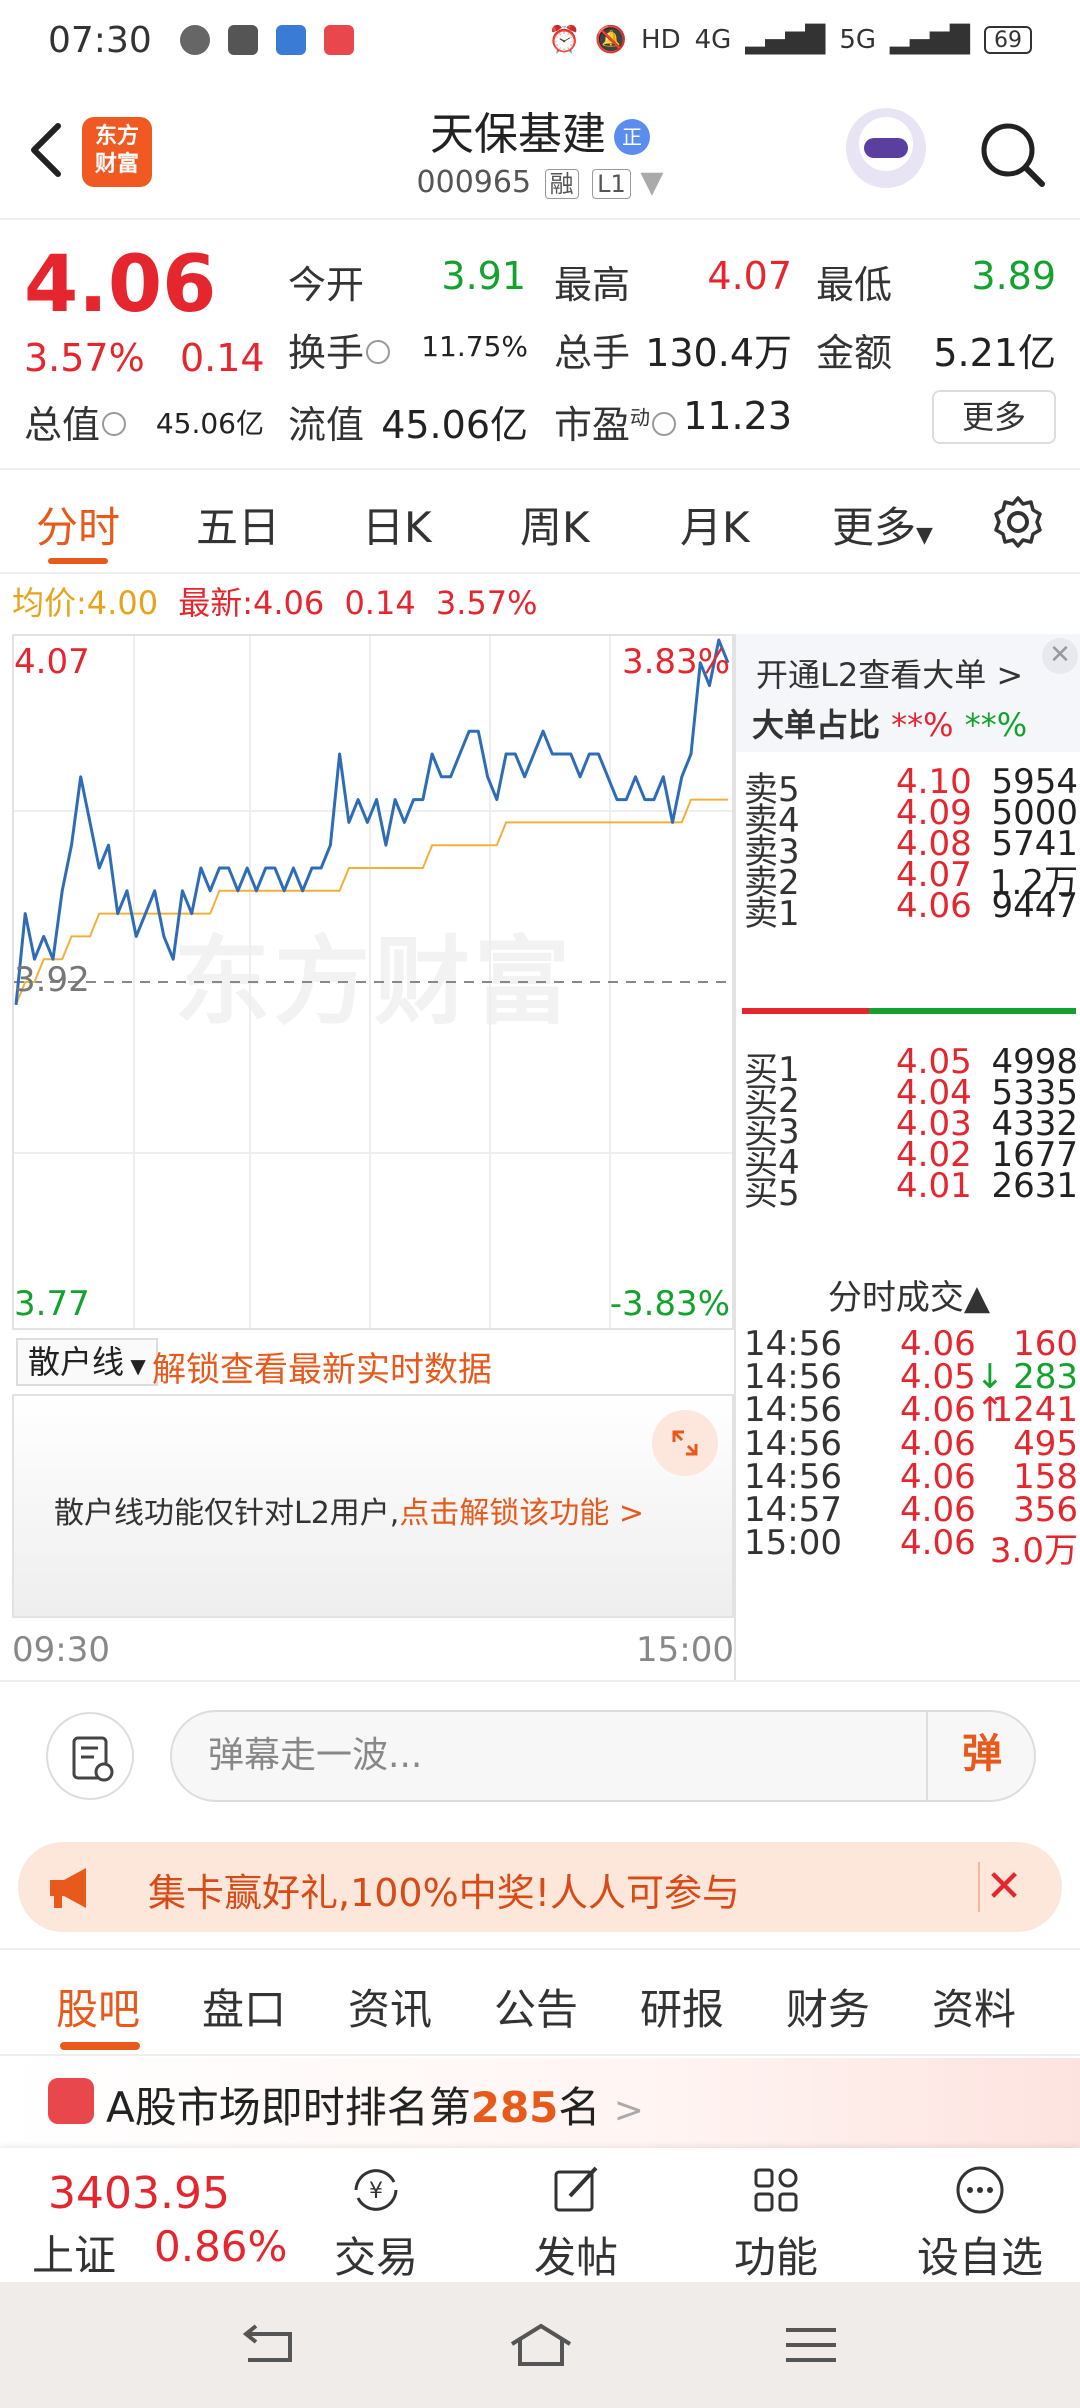 The height and width of the screenshot is (2408, 1080). I want to click on trade-icon: ¥, so click(376, 2190).